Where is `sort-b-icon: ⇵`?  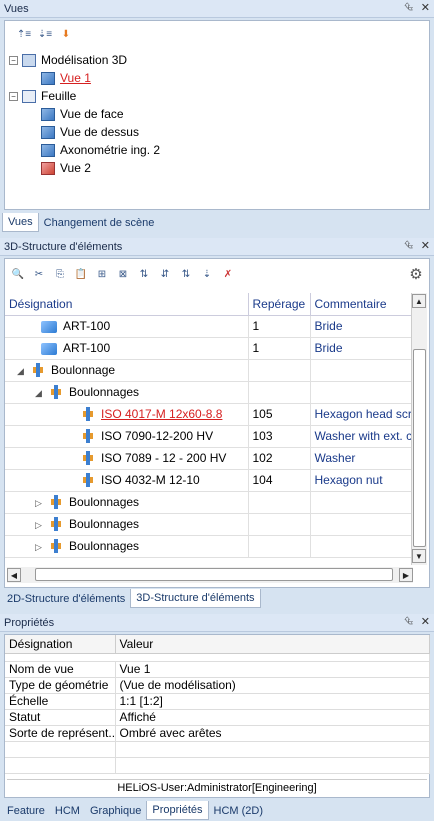 sort-b-icon: ⇵ is located at coordinates (165, 274).